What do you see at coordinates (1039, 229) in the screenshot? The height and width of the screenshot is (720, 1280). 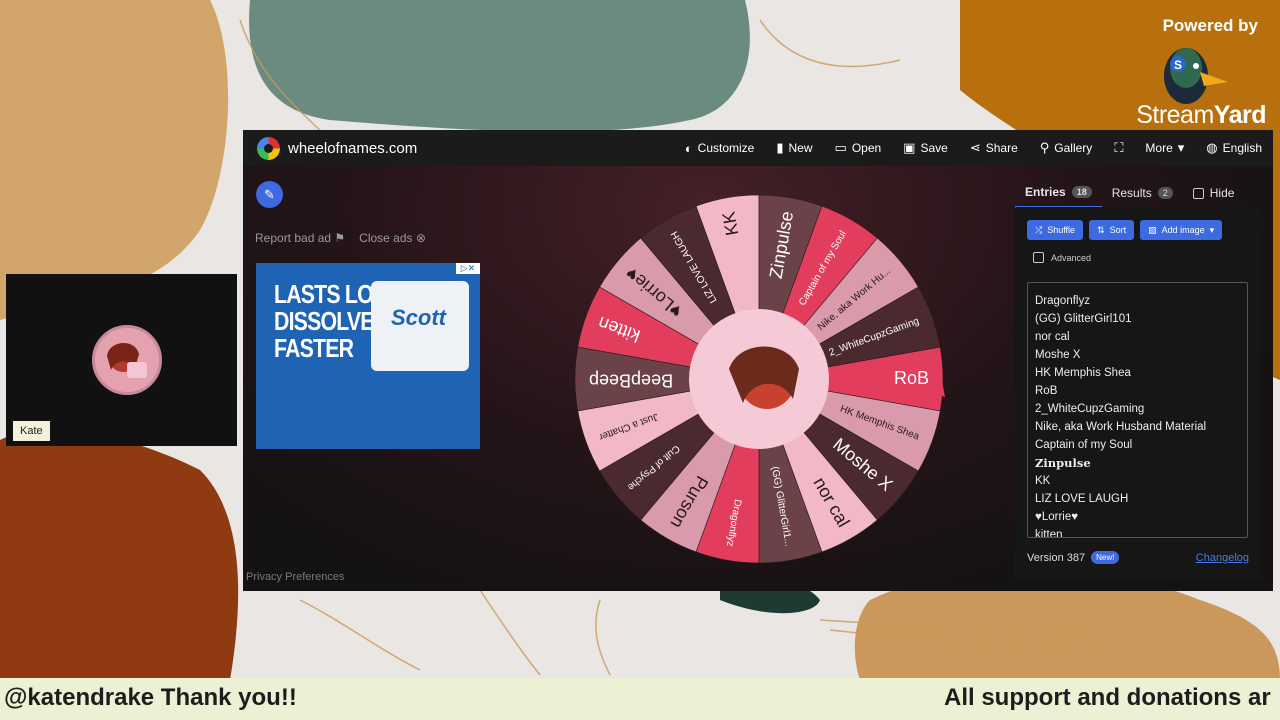 I see `shuffle-icon: ⤮` at bounding box center [1039, 229].